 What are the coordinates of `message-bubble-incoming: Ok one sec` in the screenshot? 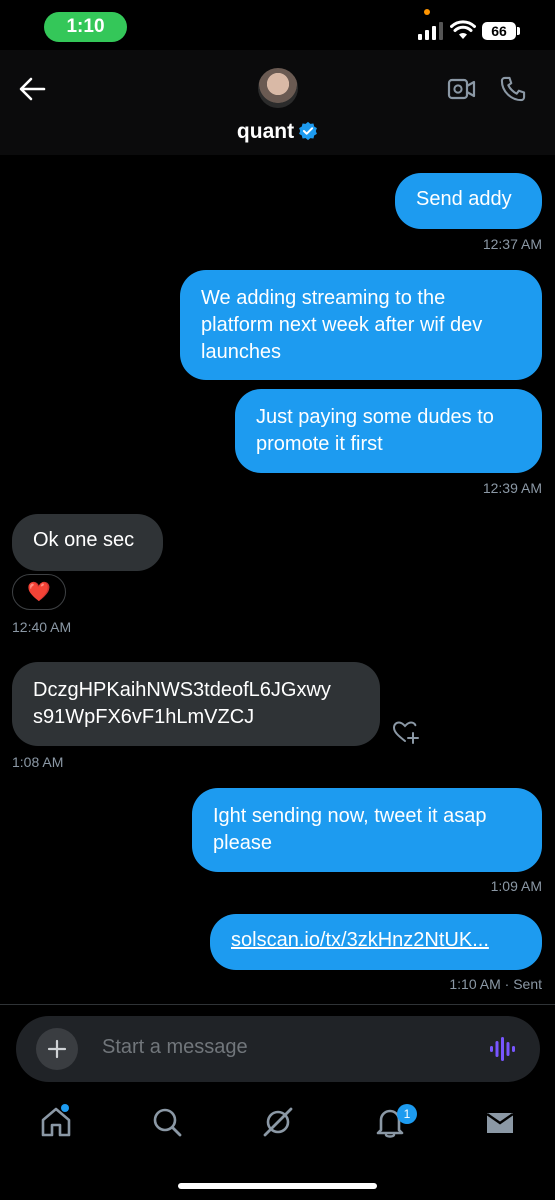 It's located at (87, 542).